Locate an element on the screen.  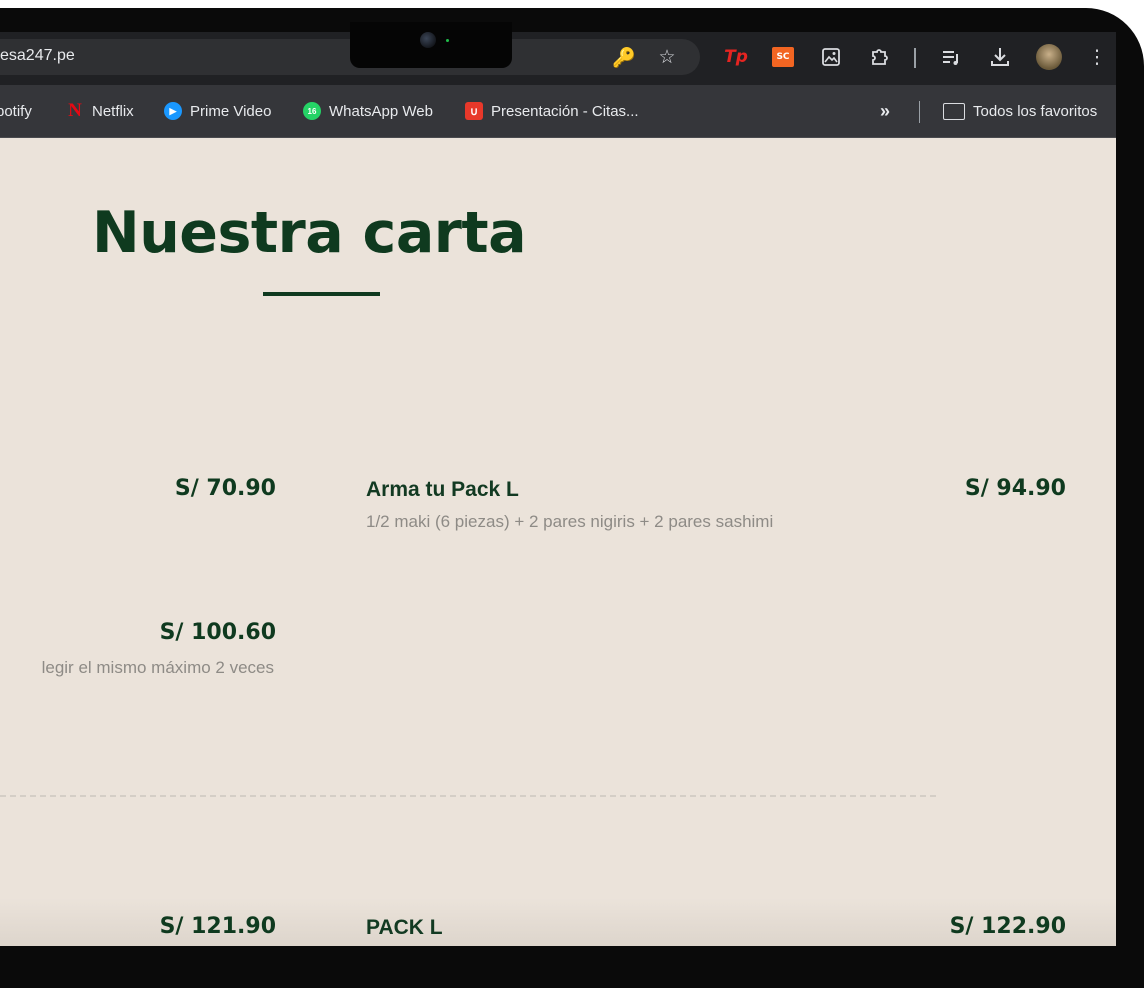
more-menu-icon: ⋮ is located at coordinates (1097, 57).